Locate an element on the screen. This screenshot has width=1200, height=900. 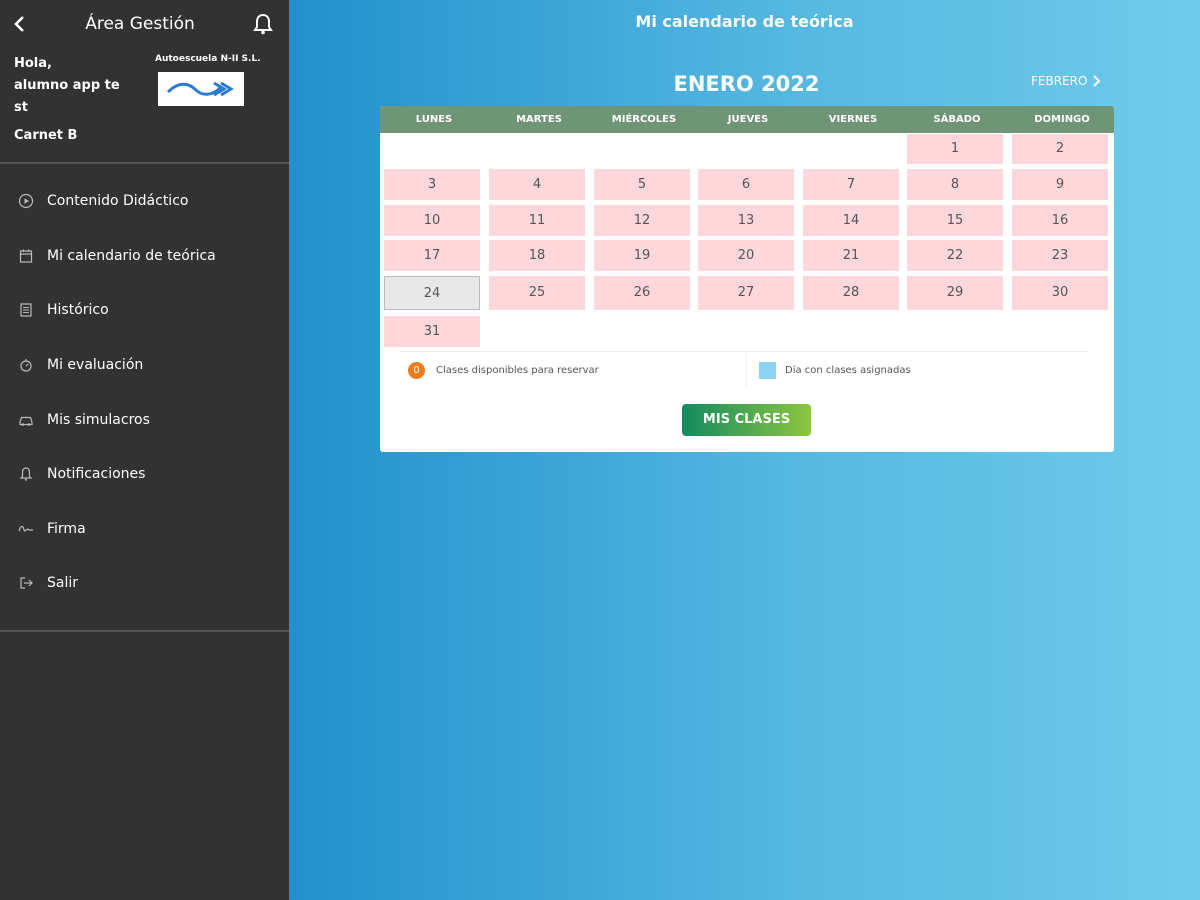
calendar-day: 14 is located at coordinates (851, 220).